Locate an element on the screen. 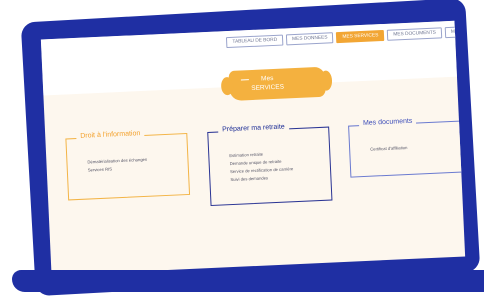  page-title: Mes SERVICES is located at coordinates (268, 83).